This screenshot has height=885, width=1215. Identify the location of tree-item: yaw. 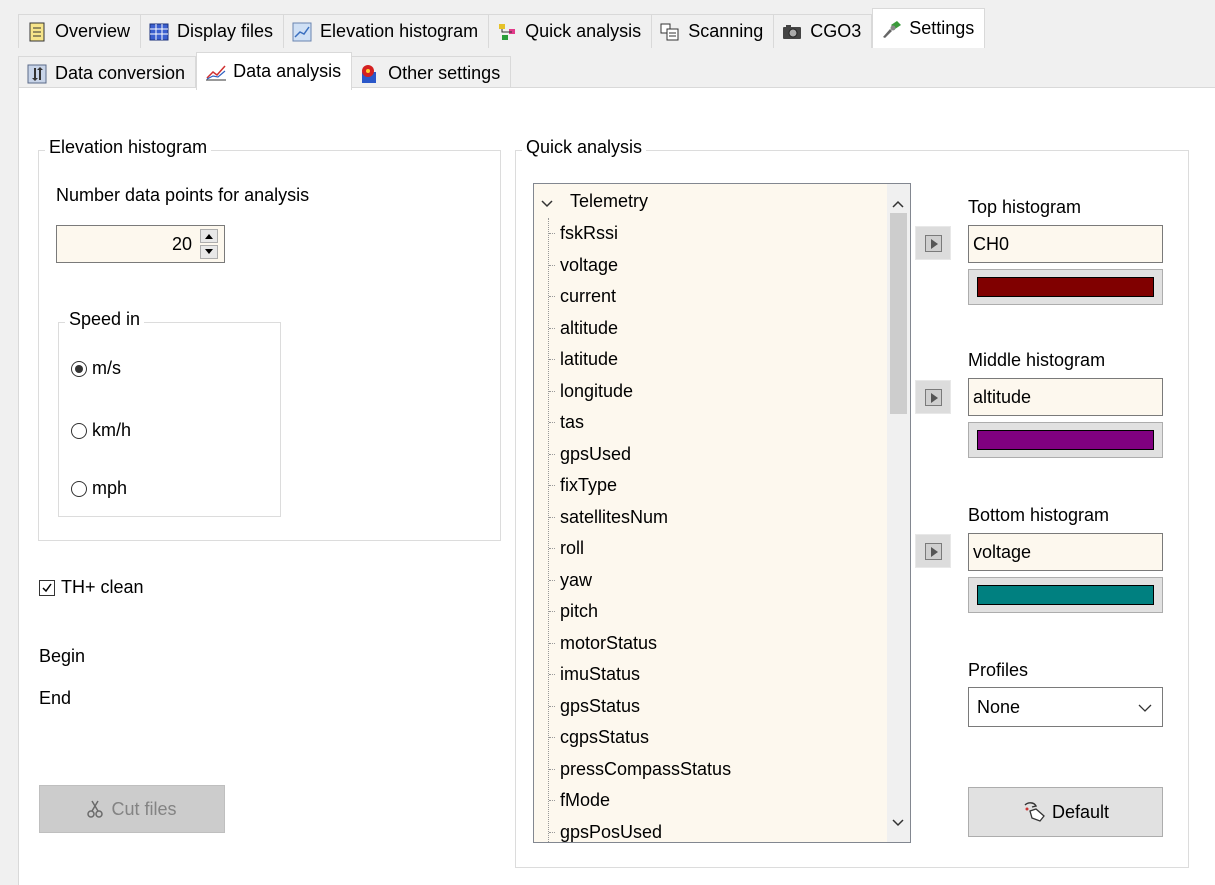
(576, 580).